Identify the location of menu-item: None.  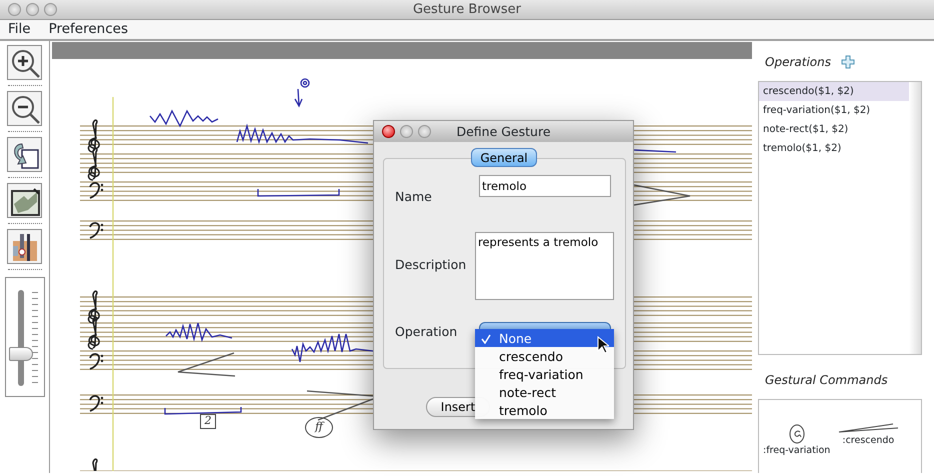
(544, 338).